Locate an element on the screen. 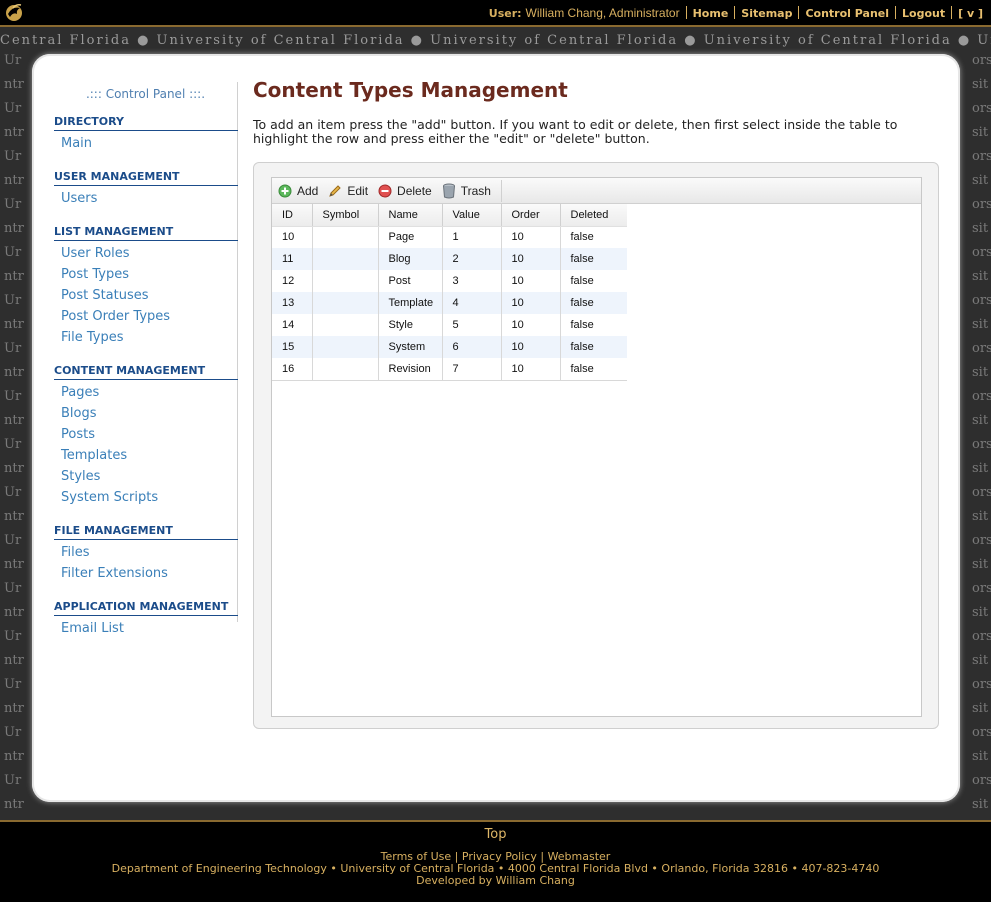 The image size is (991, 902). sidebar-item-templates: Templates is located at coordinates (145, 455).